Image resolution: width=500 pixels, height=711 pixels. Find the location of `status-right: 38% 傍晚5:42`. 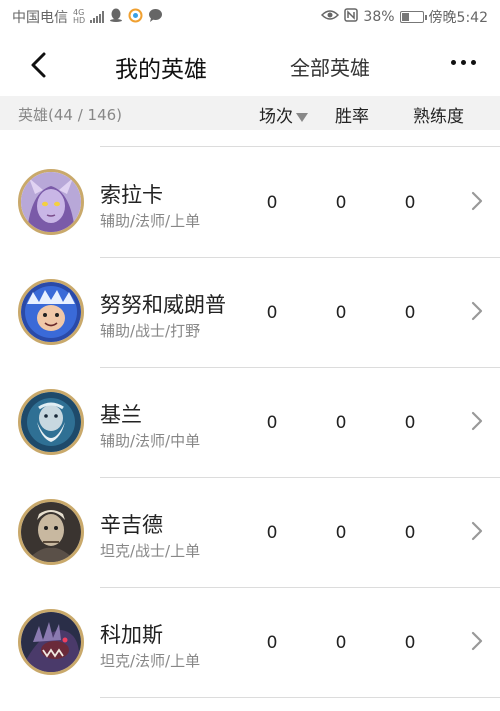

status-right: 38% 傍晚5:42 is located at coordinates (404, 17).